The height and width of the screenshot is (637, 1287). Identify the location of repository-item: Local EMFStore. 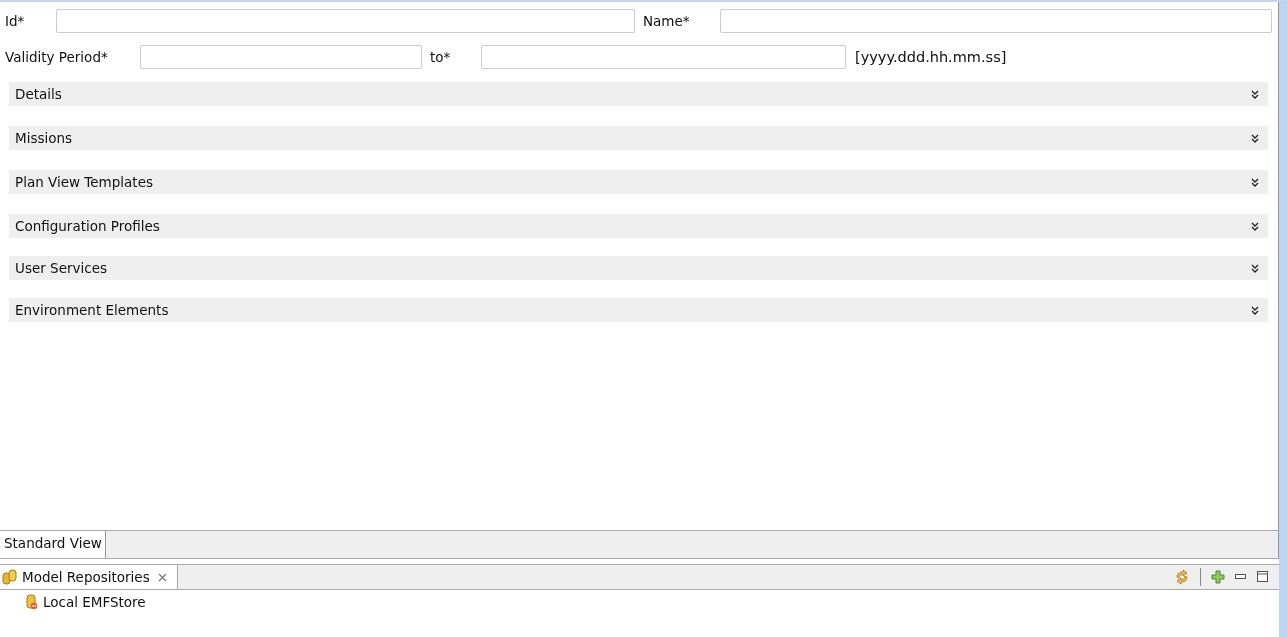
(94, 602).